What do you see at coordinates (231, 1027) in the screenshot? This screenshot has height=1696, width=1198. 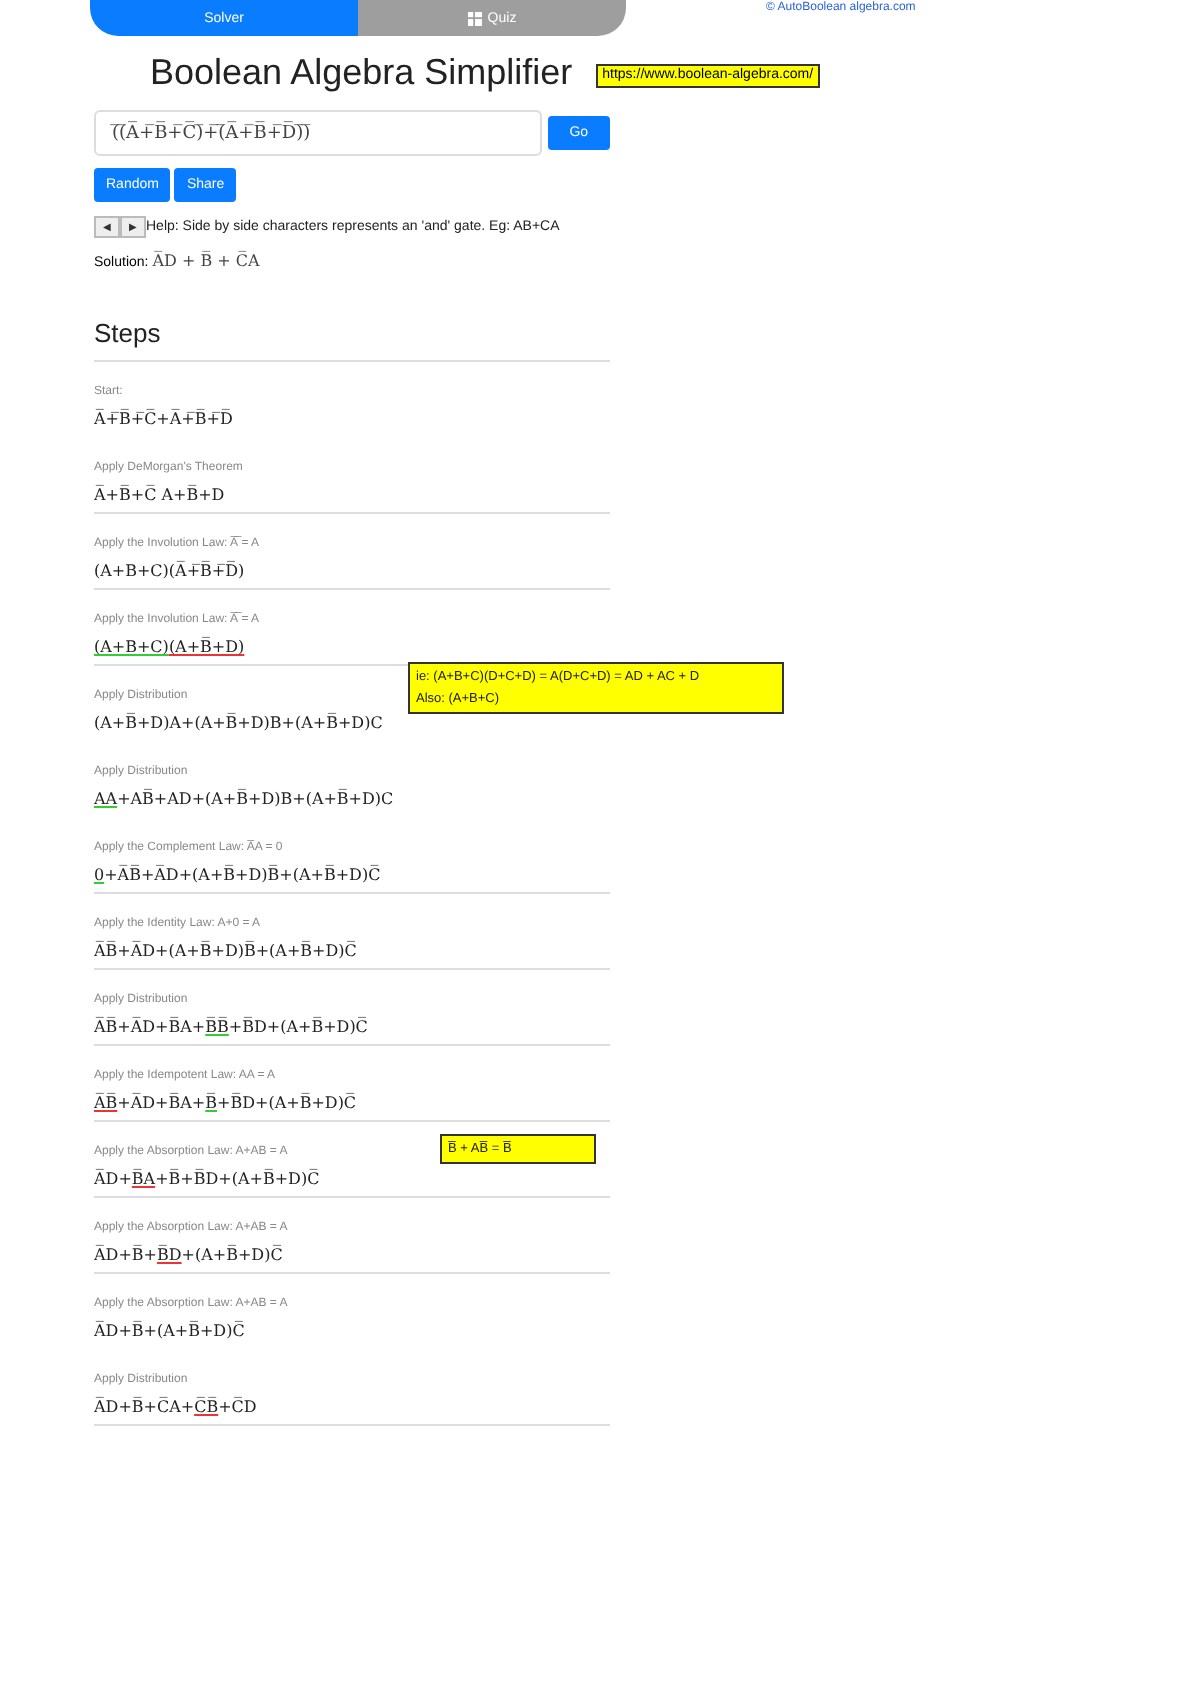 I see `expression: A̅B̅+A̅D+B̅A+B̅B̅+B̅D+(A+B̅+D)C̅` at bounding box center [231, 1027].